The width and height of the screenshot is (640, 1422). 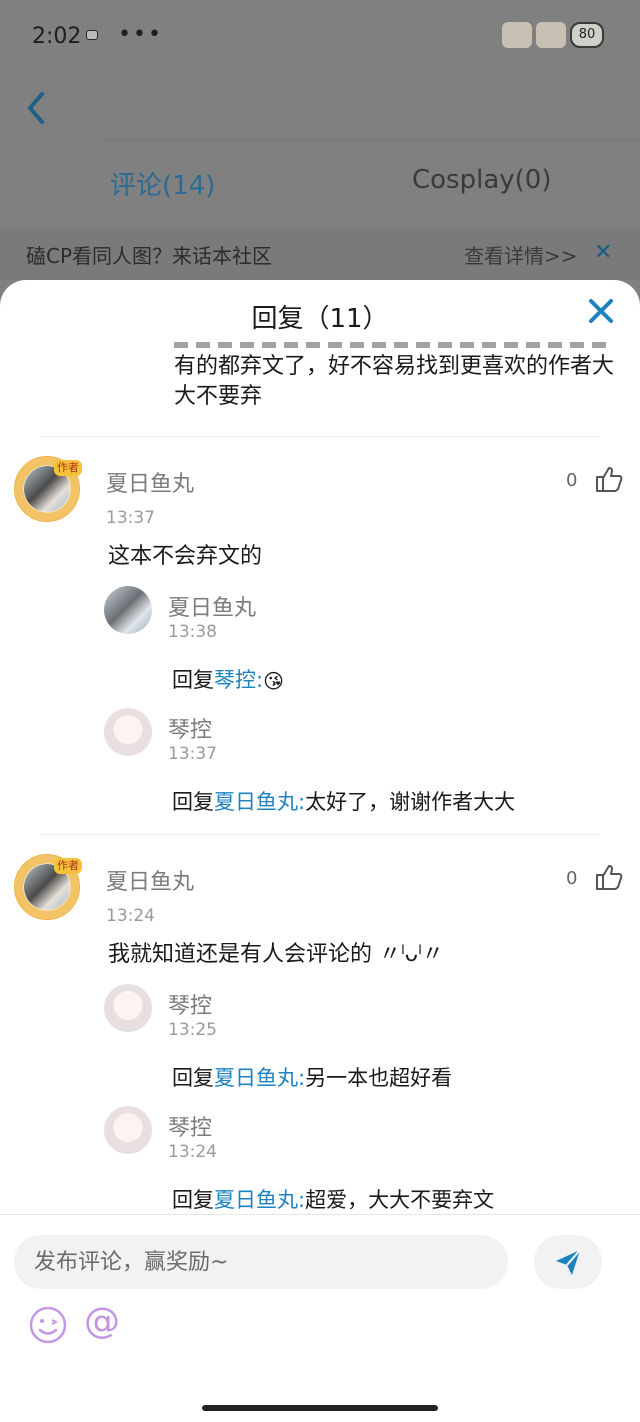 I want to click on emoji-icon, so click(x=48, y=1325).